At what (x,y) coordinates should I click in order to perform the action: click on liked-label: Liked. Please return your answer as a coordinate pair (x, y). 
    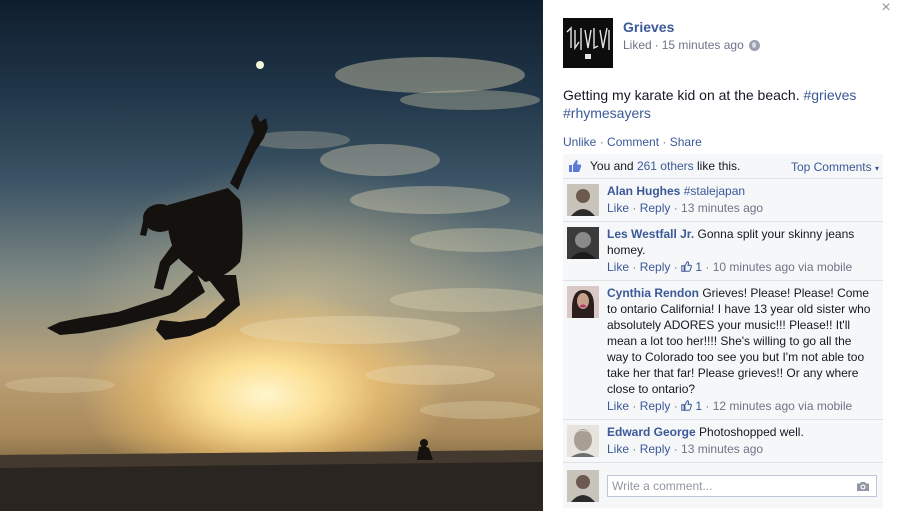
    Looking at the image, I should click on (637, 45).